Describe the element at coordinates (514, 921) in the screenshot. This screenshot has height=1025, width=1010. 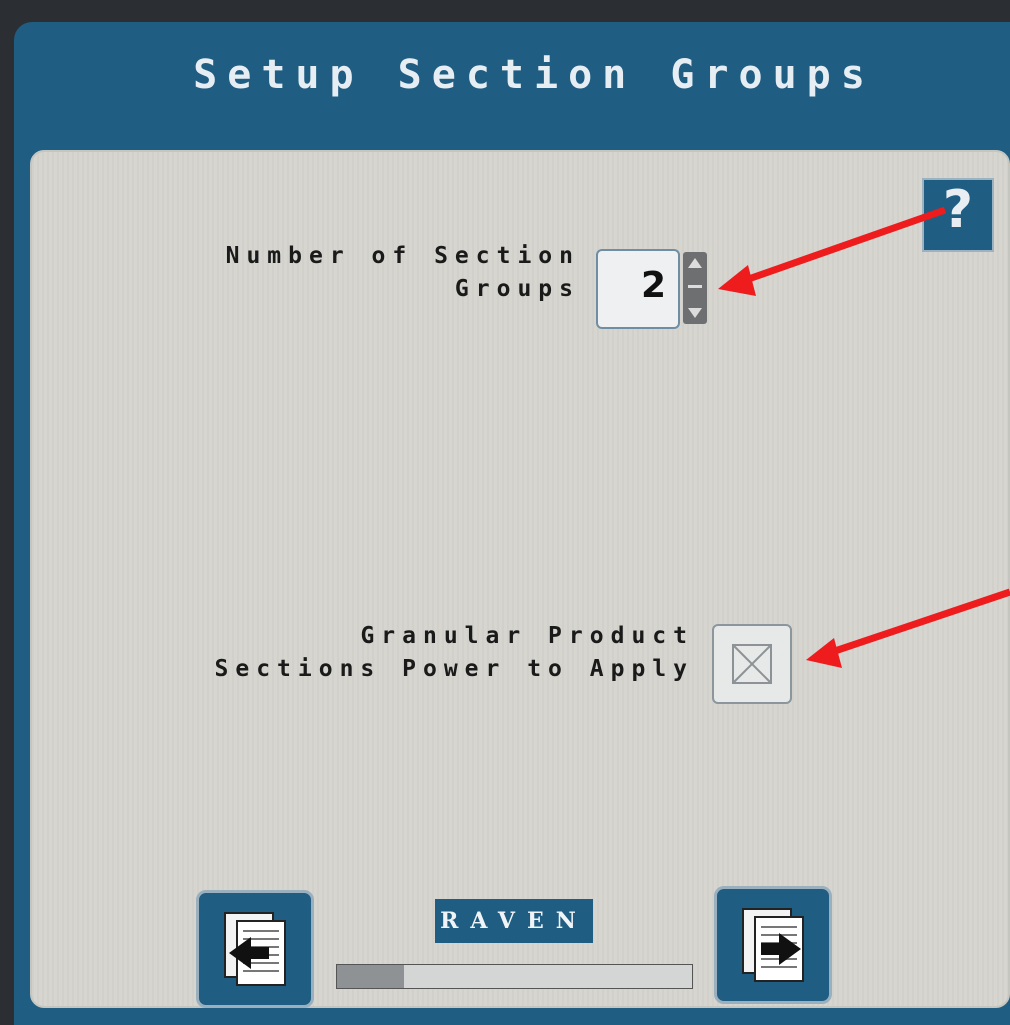
I see `raven-logo: RAVEN` at that location.